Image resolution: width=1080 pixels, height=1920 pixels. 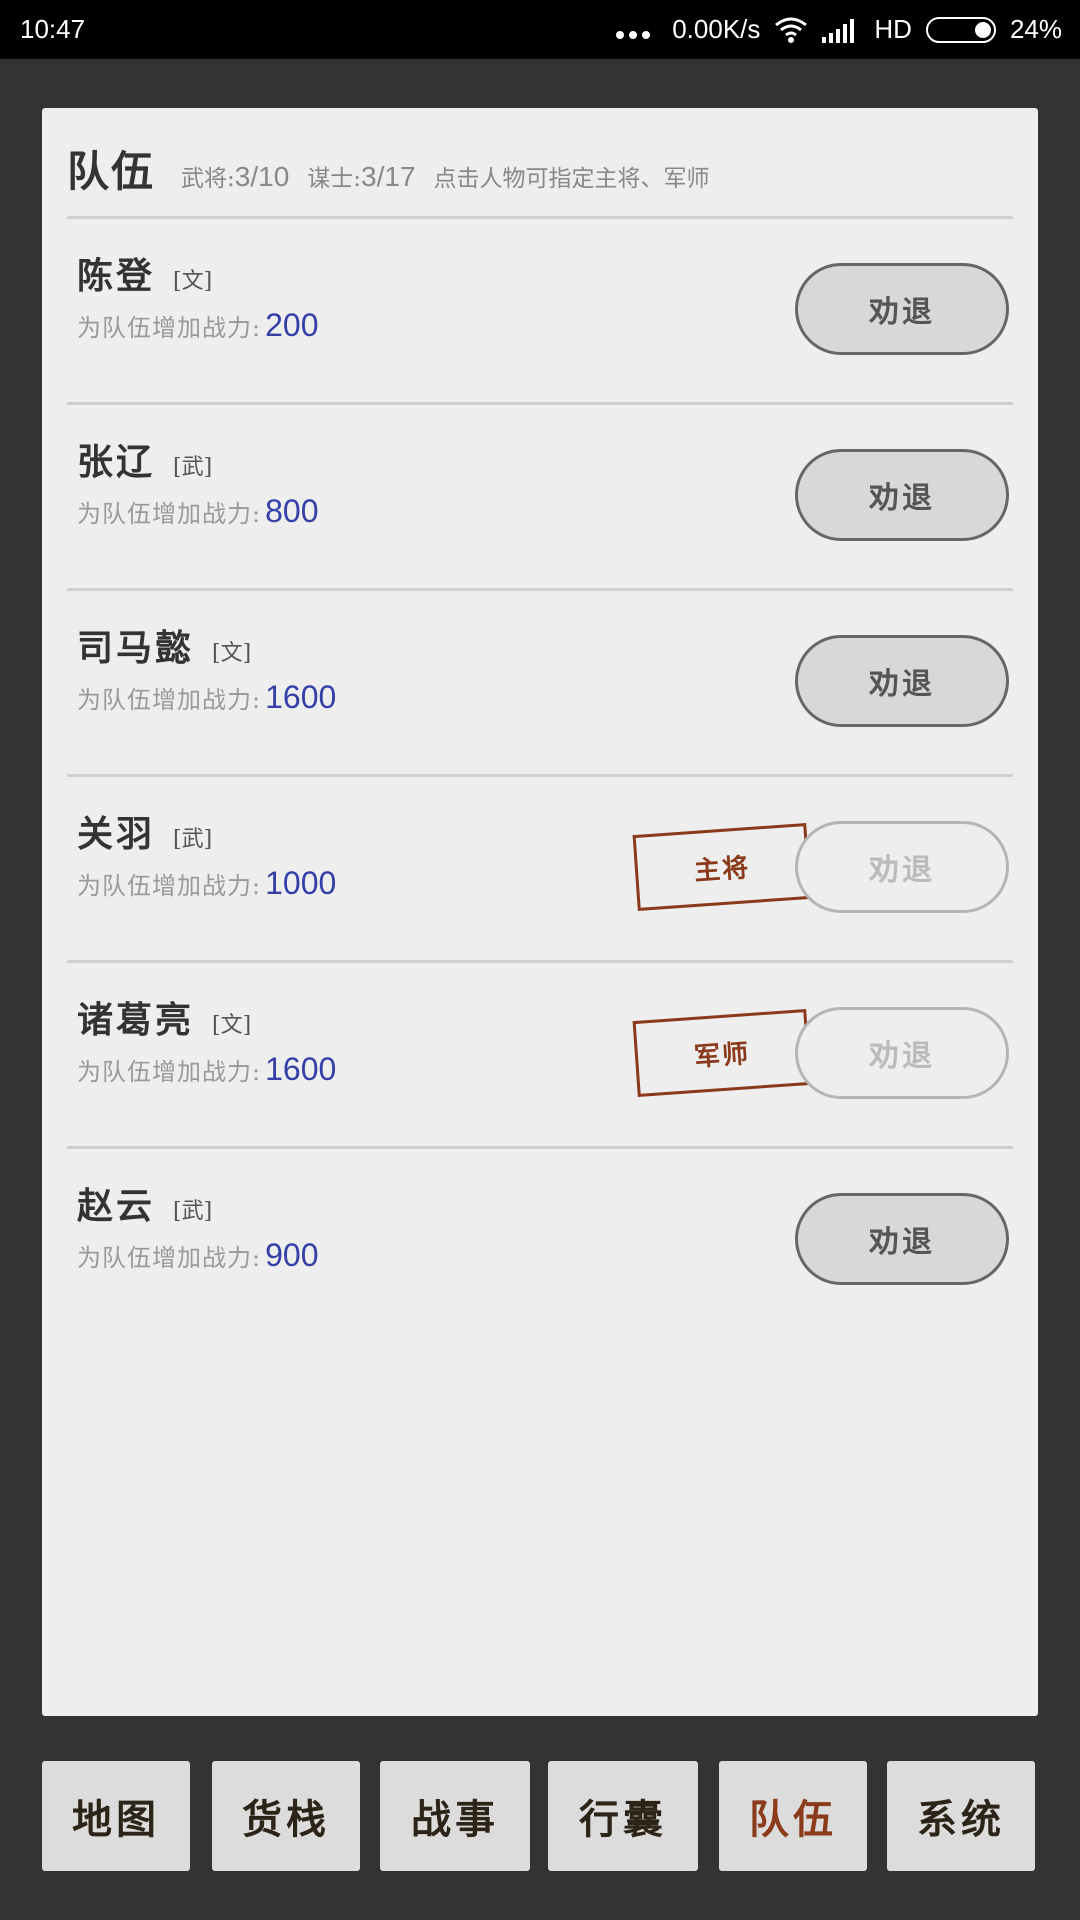 I want to click on panel-header: 队伍 武将:3/10 谋士:3/17 点击人物可指定主将、军师, so click(x=540, y=174).